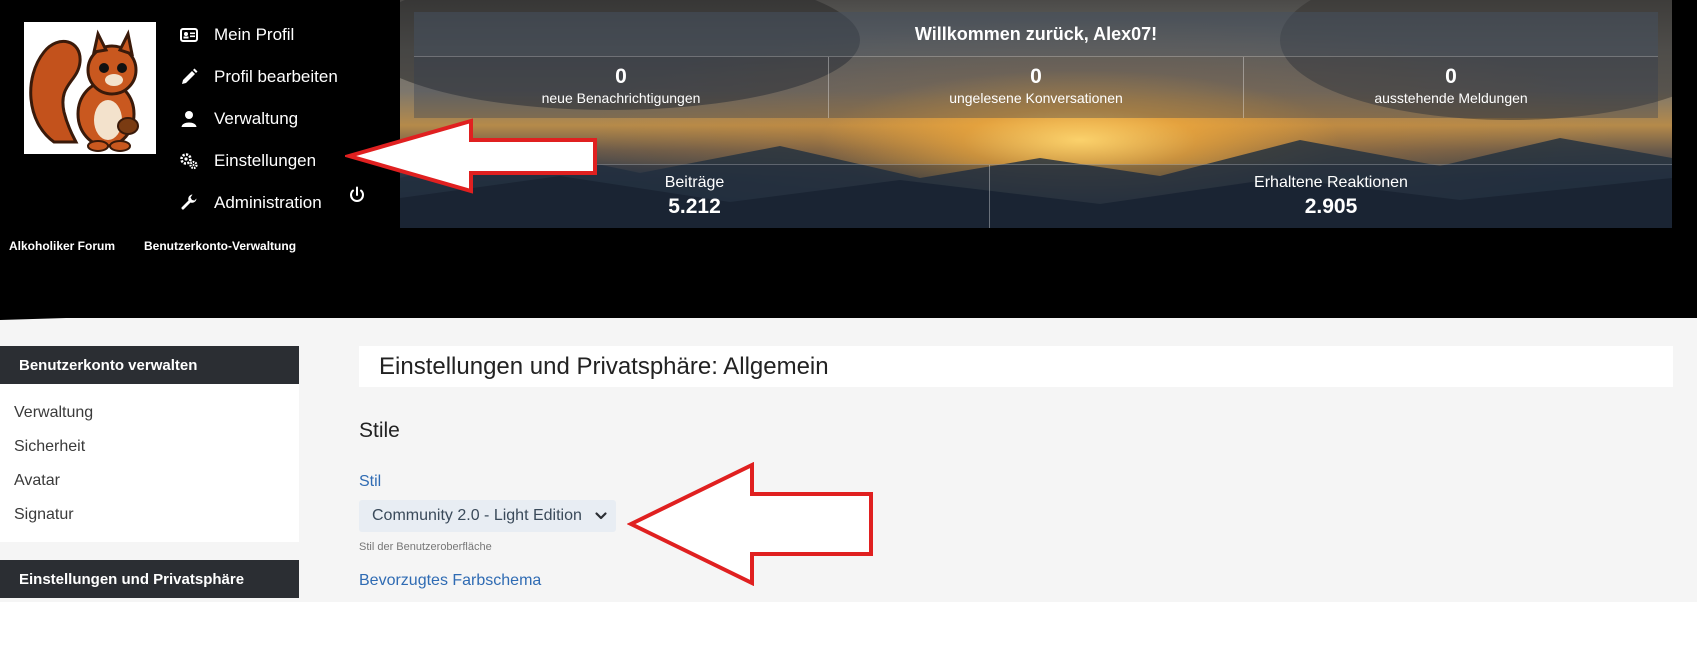 This screenshot has height=648, width=1697. What do you see at coordinates (149, 413) in the screenshot?
I see `sidebar-item-verwaltung: Verwaltung` at bounding box center [149, 413].